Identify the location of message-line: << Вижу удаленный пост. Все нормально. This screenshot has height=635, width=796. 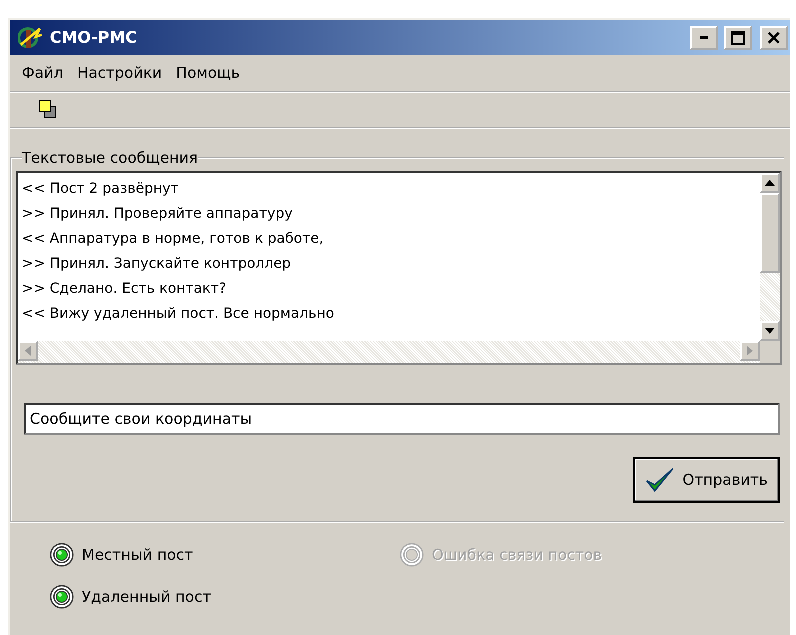
(179, 314).